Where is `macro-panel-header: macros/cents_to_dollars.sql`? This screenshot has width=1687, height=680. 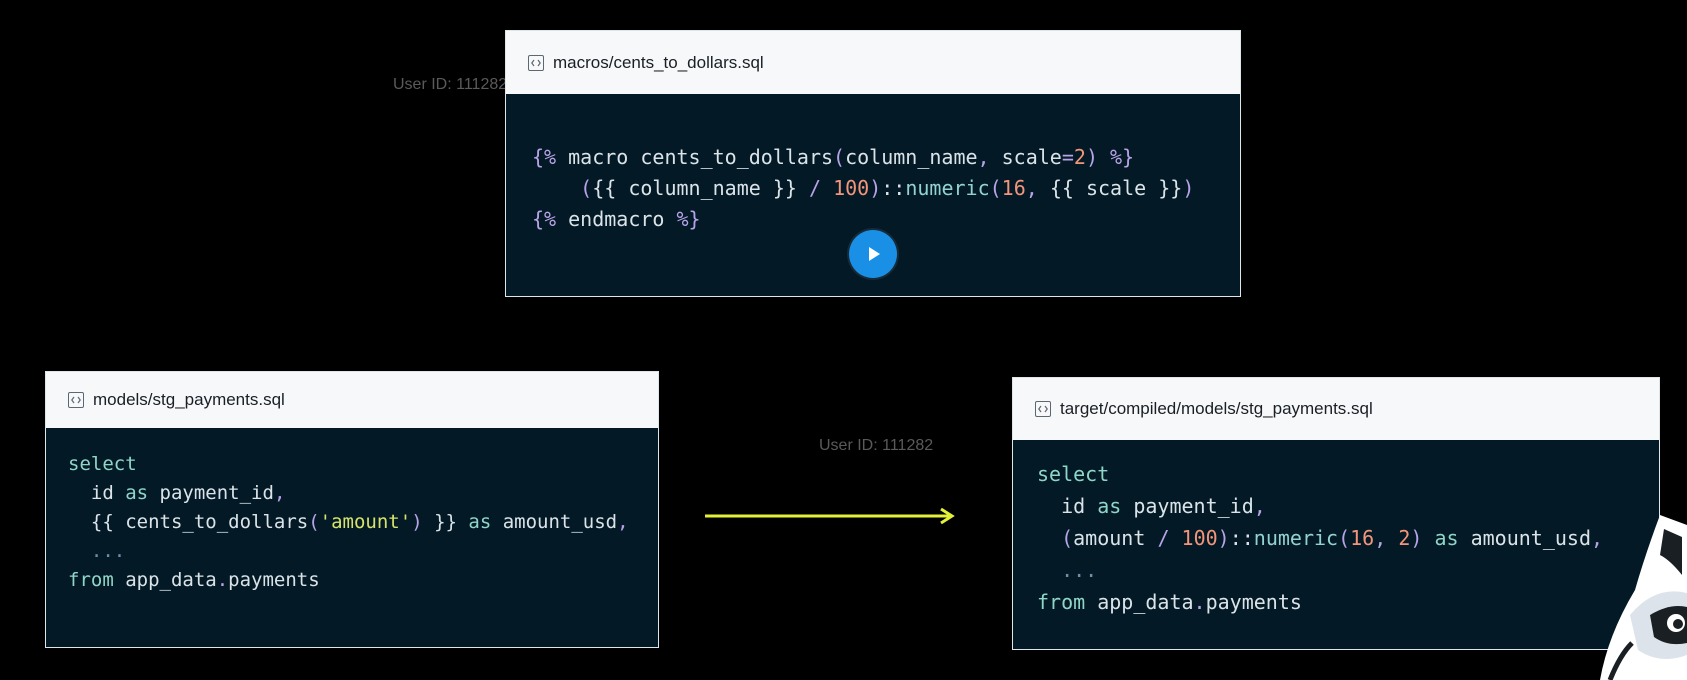 macro-panel-header: macros/cents_to_dollars.sql is located at coordinates (873, 62).